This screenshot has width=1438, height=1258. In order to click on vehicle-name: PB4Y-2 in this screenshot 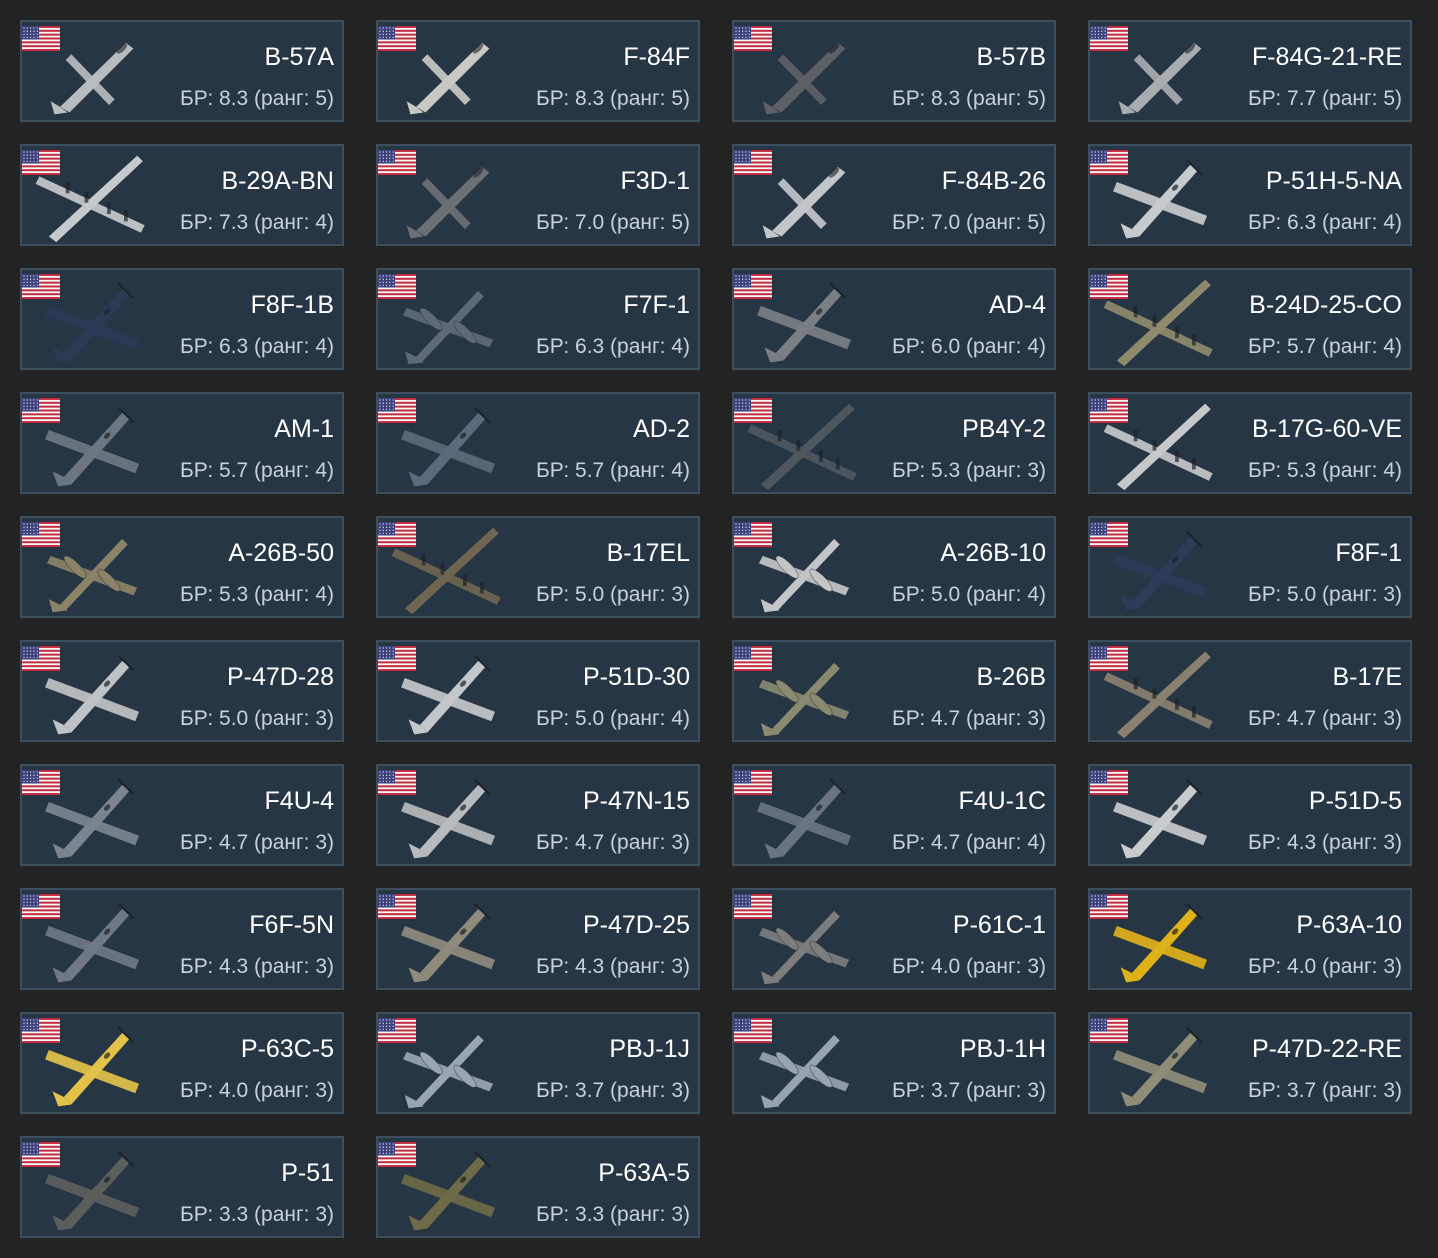, I will do `click(1004, 429)`.